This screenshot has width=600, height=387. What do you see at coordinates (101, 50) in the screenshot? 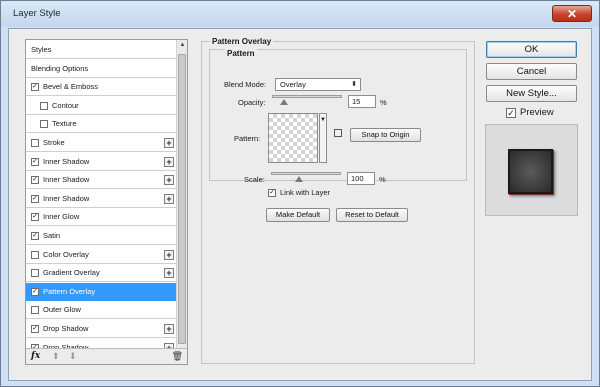
I see `styles-list-item: Styles` at bounding box center [101, 50].